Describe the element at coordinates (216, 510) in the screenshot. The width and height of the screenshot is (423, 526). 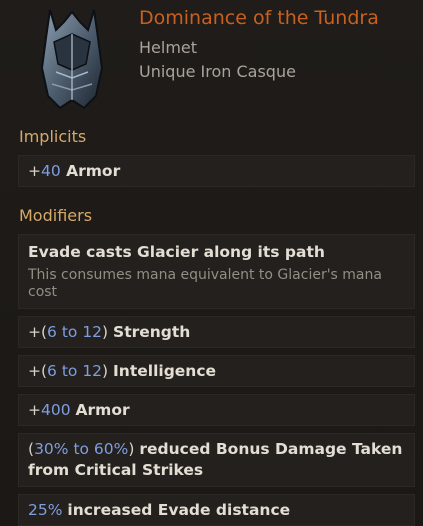
I see `modifier-row: 25% increased Evade distance` at that location.